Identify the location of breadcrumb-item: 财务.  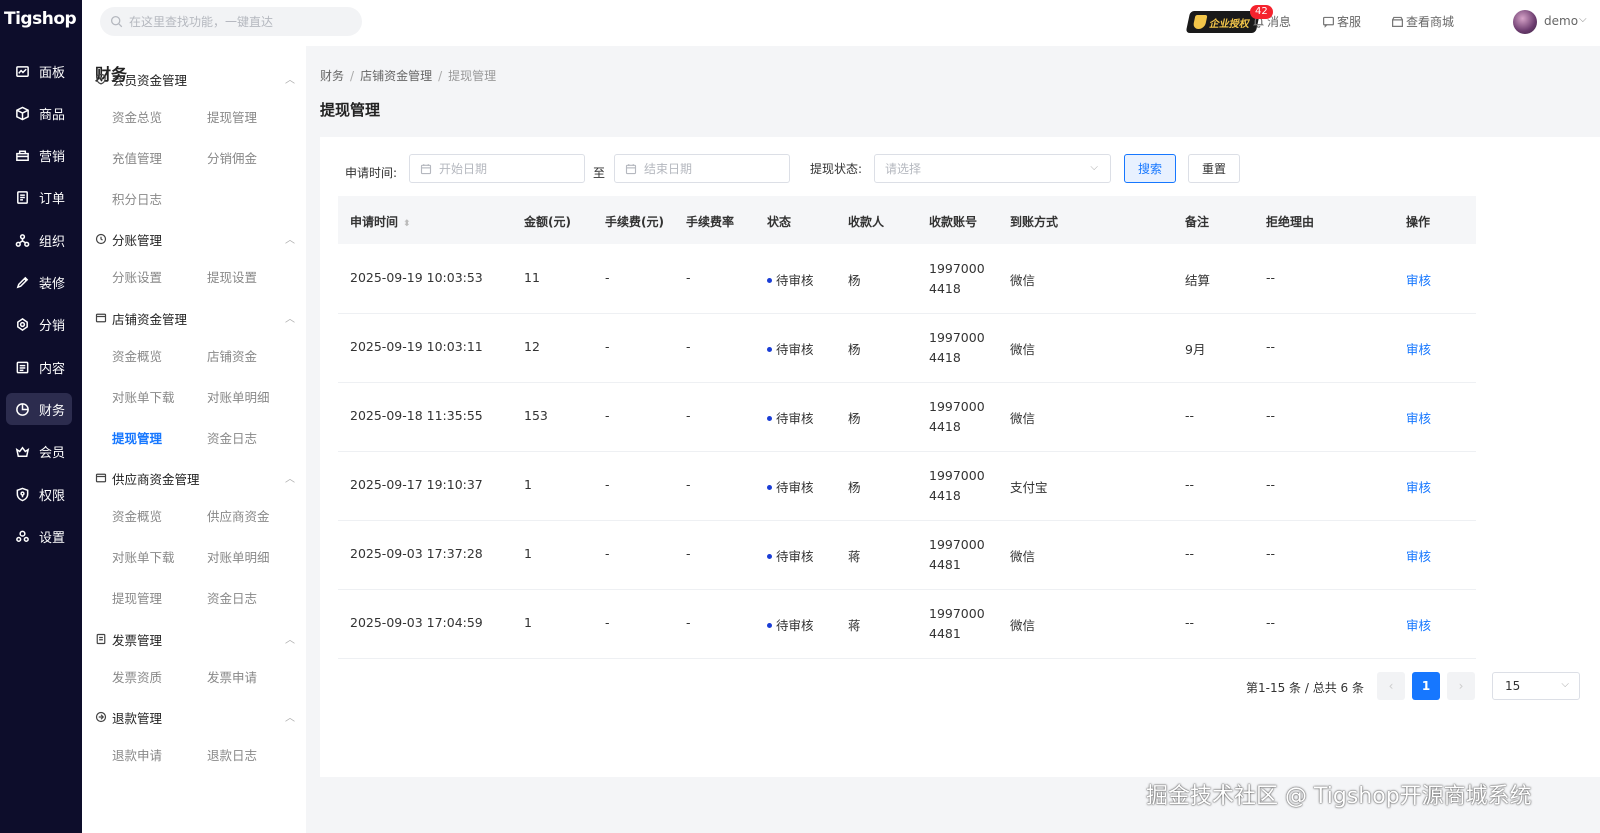
(332, 76).